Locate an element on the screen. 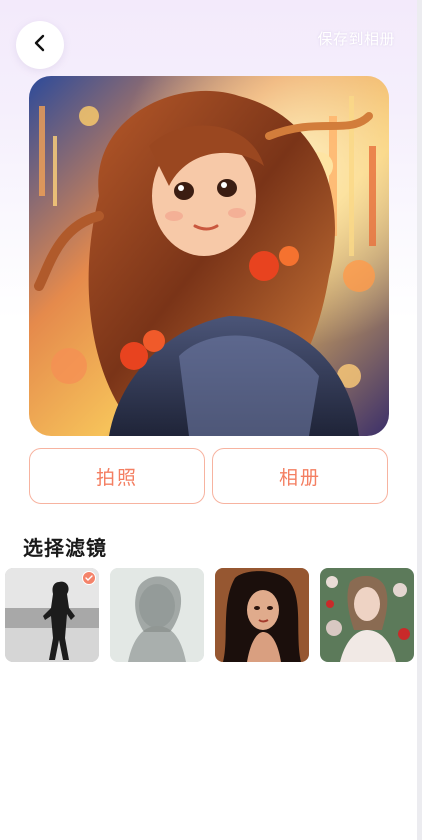 The height and width of the screenshot is (840, 422). chevron-left-icon is located at coordinates (40, 45).